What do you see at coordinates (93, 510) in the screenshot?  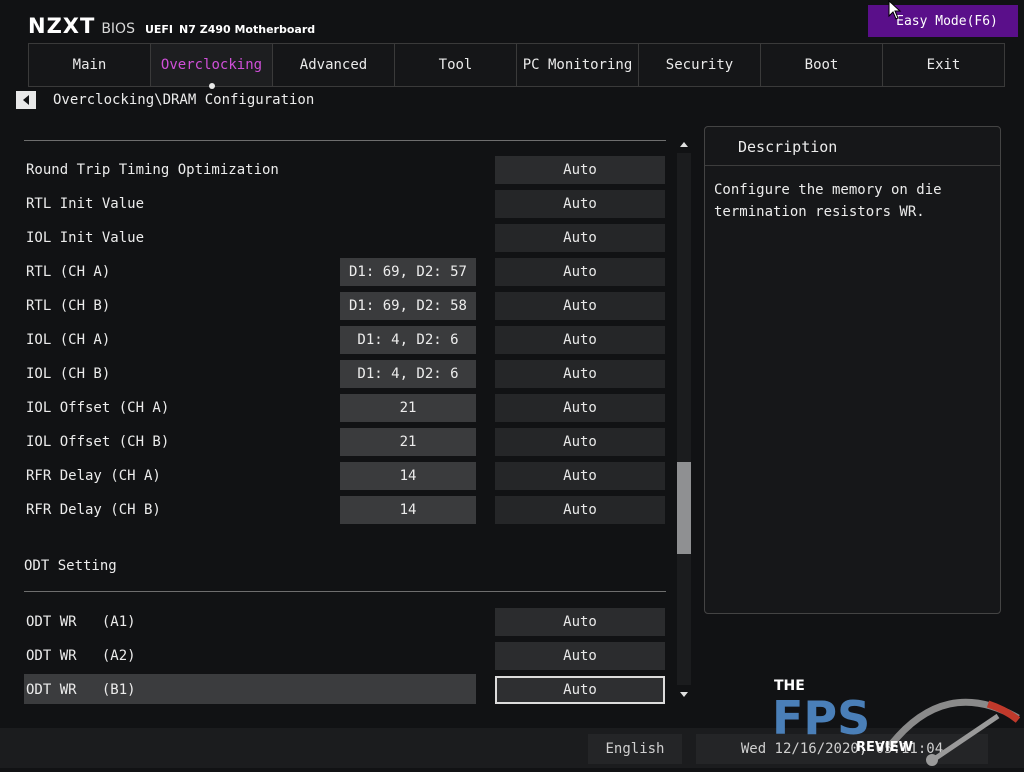 I see `setting-label: RFR Delay (CH B)` at bounding box center [93, 510].